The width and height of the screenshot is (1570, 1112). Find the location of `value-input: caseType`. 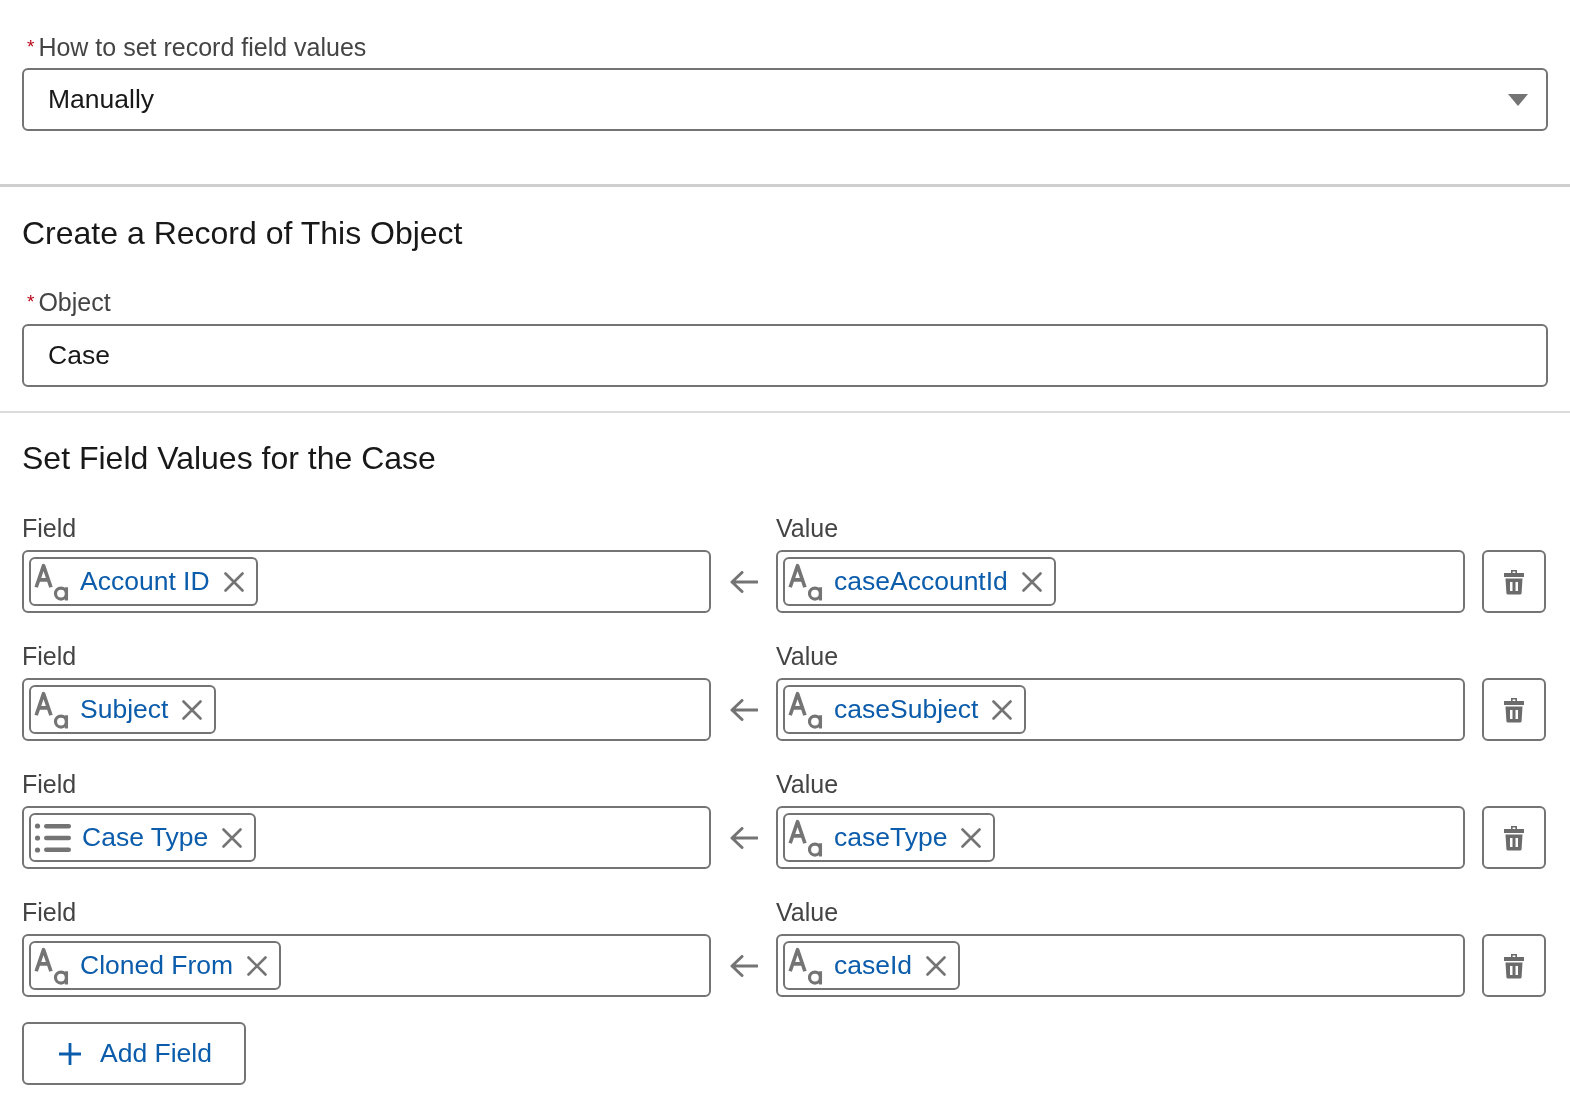

value-input: caseType is located at coordinates (1120, 837).